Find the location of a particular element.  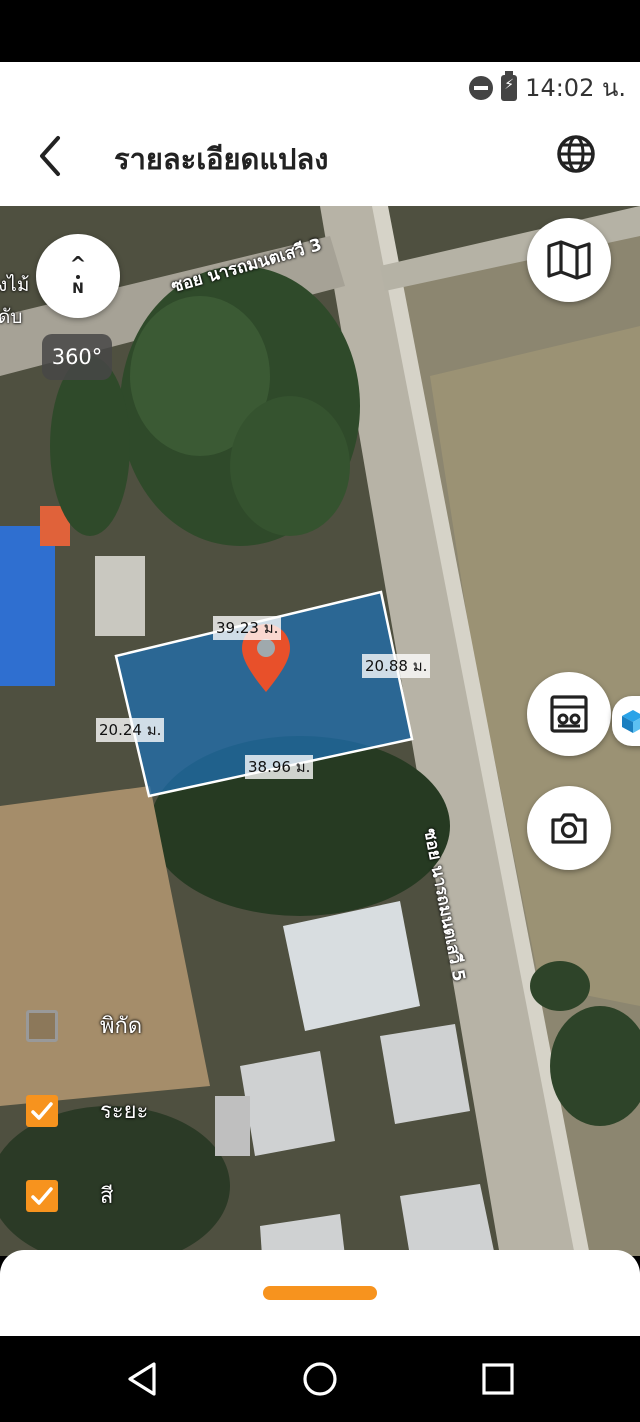

view-360-button: 360° is located at coordinates (77, 357).